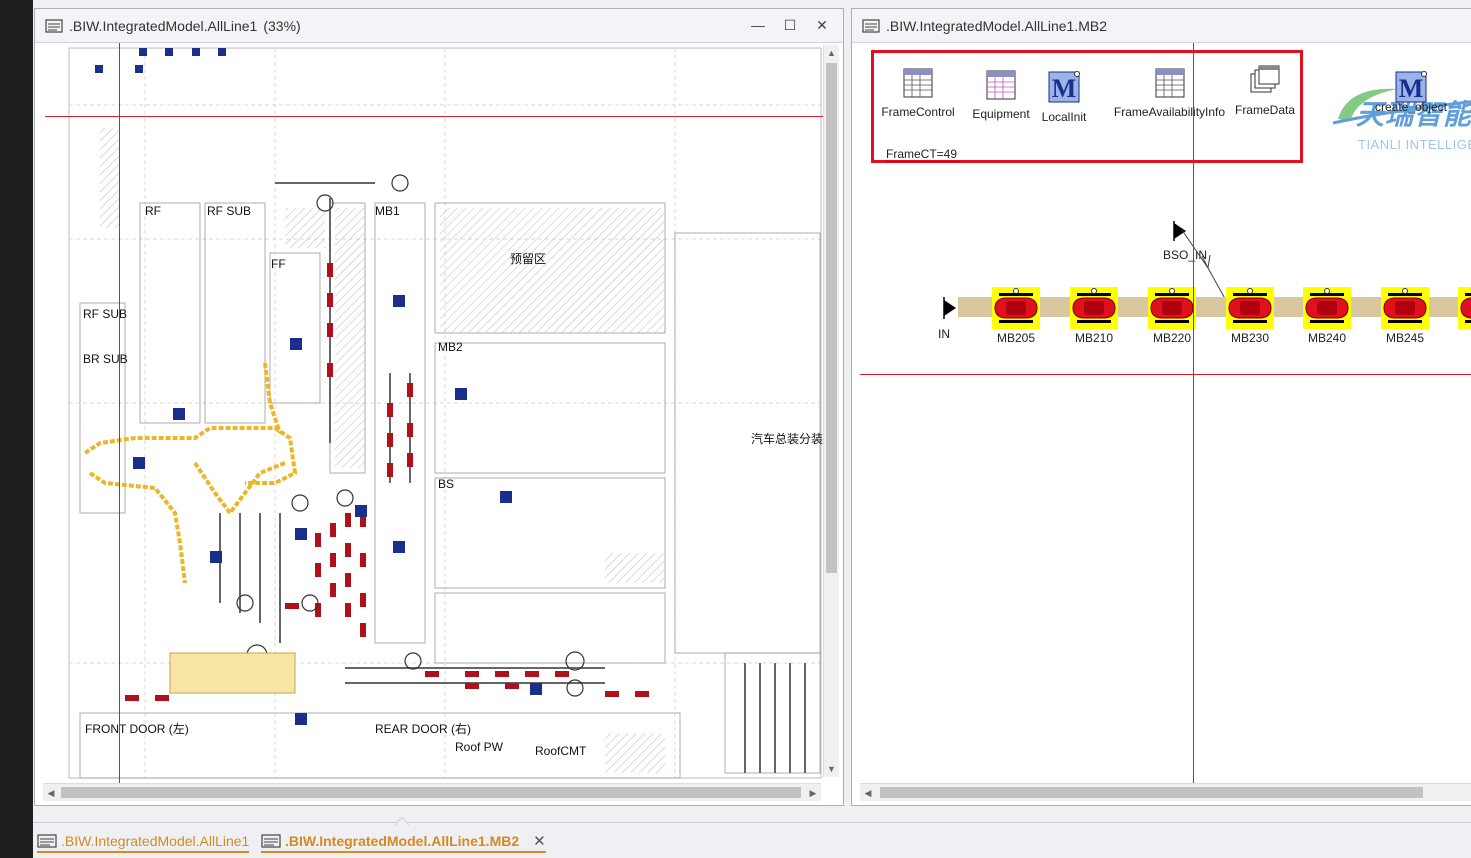 The height and width of the screenshot is (858, 1471). Describe the element at coordinates (163, 25) in the screenshot. I see `layout-window-title: .BIW.IntegratedModel.AllLine1` at that location.